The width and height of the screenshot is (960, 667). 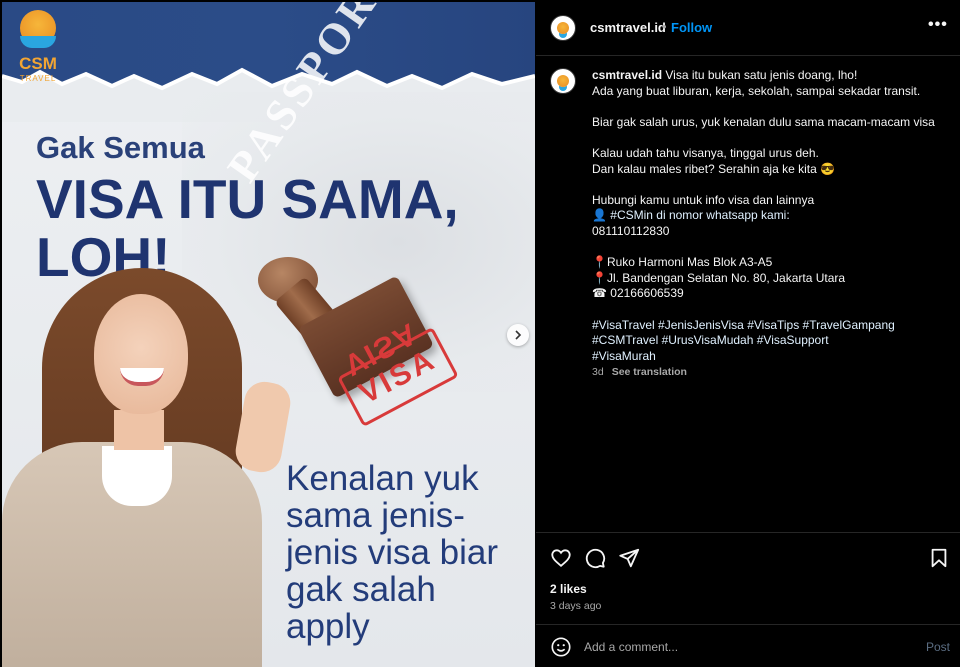 I want to click on subtext-line: Kenalan yuk, so click(x=382, y=478).